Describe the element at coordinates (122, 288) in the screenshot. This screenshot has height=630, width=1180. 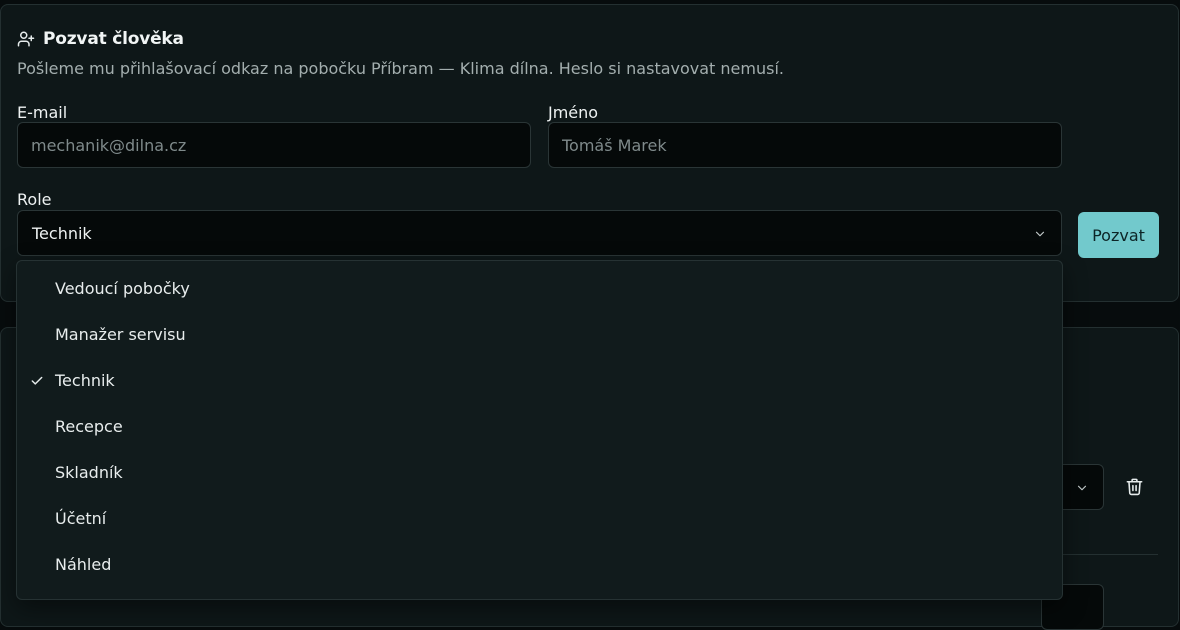
I see `role-option-label: Vedoucí pobočky` at that location.